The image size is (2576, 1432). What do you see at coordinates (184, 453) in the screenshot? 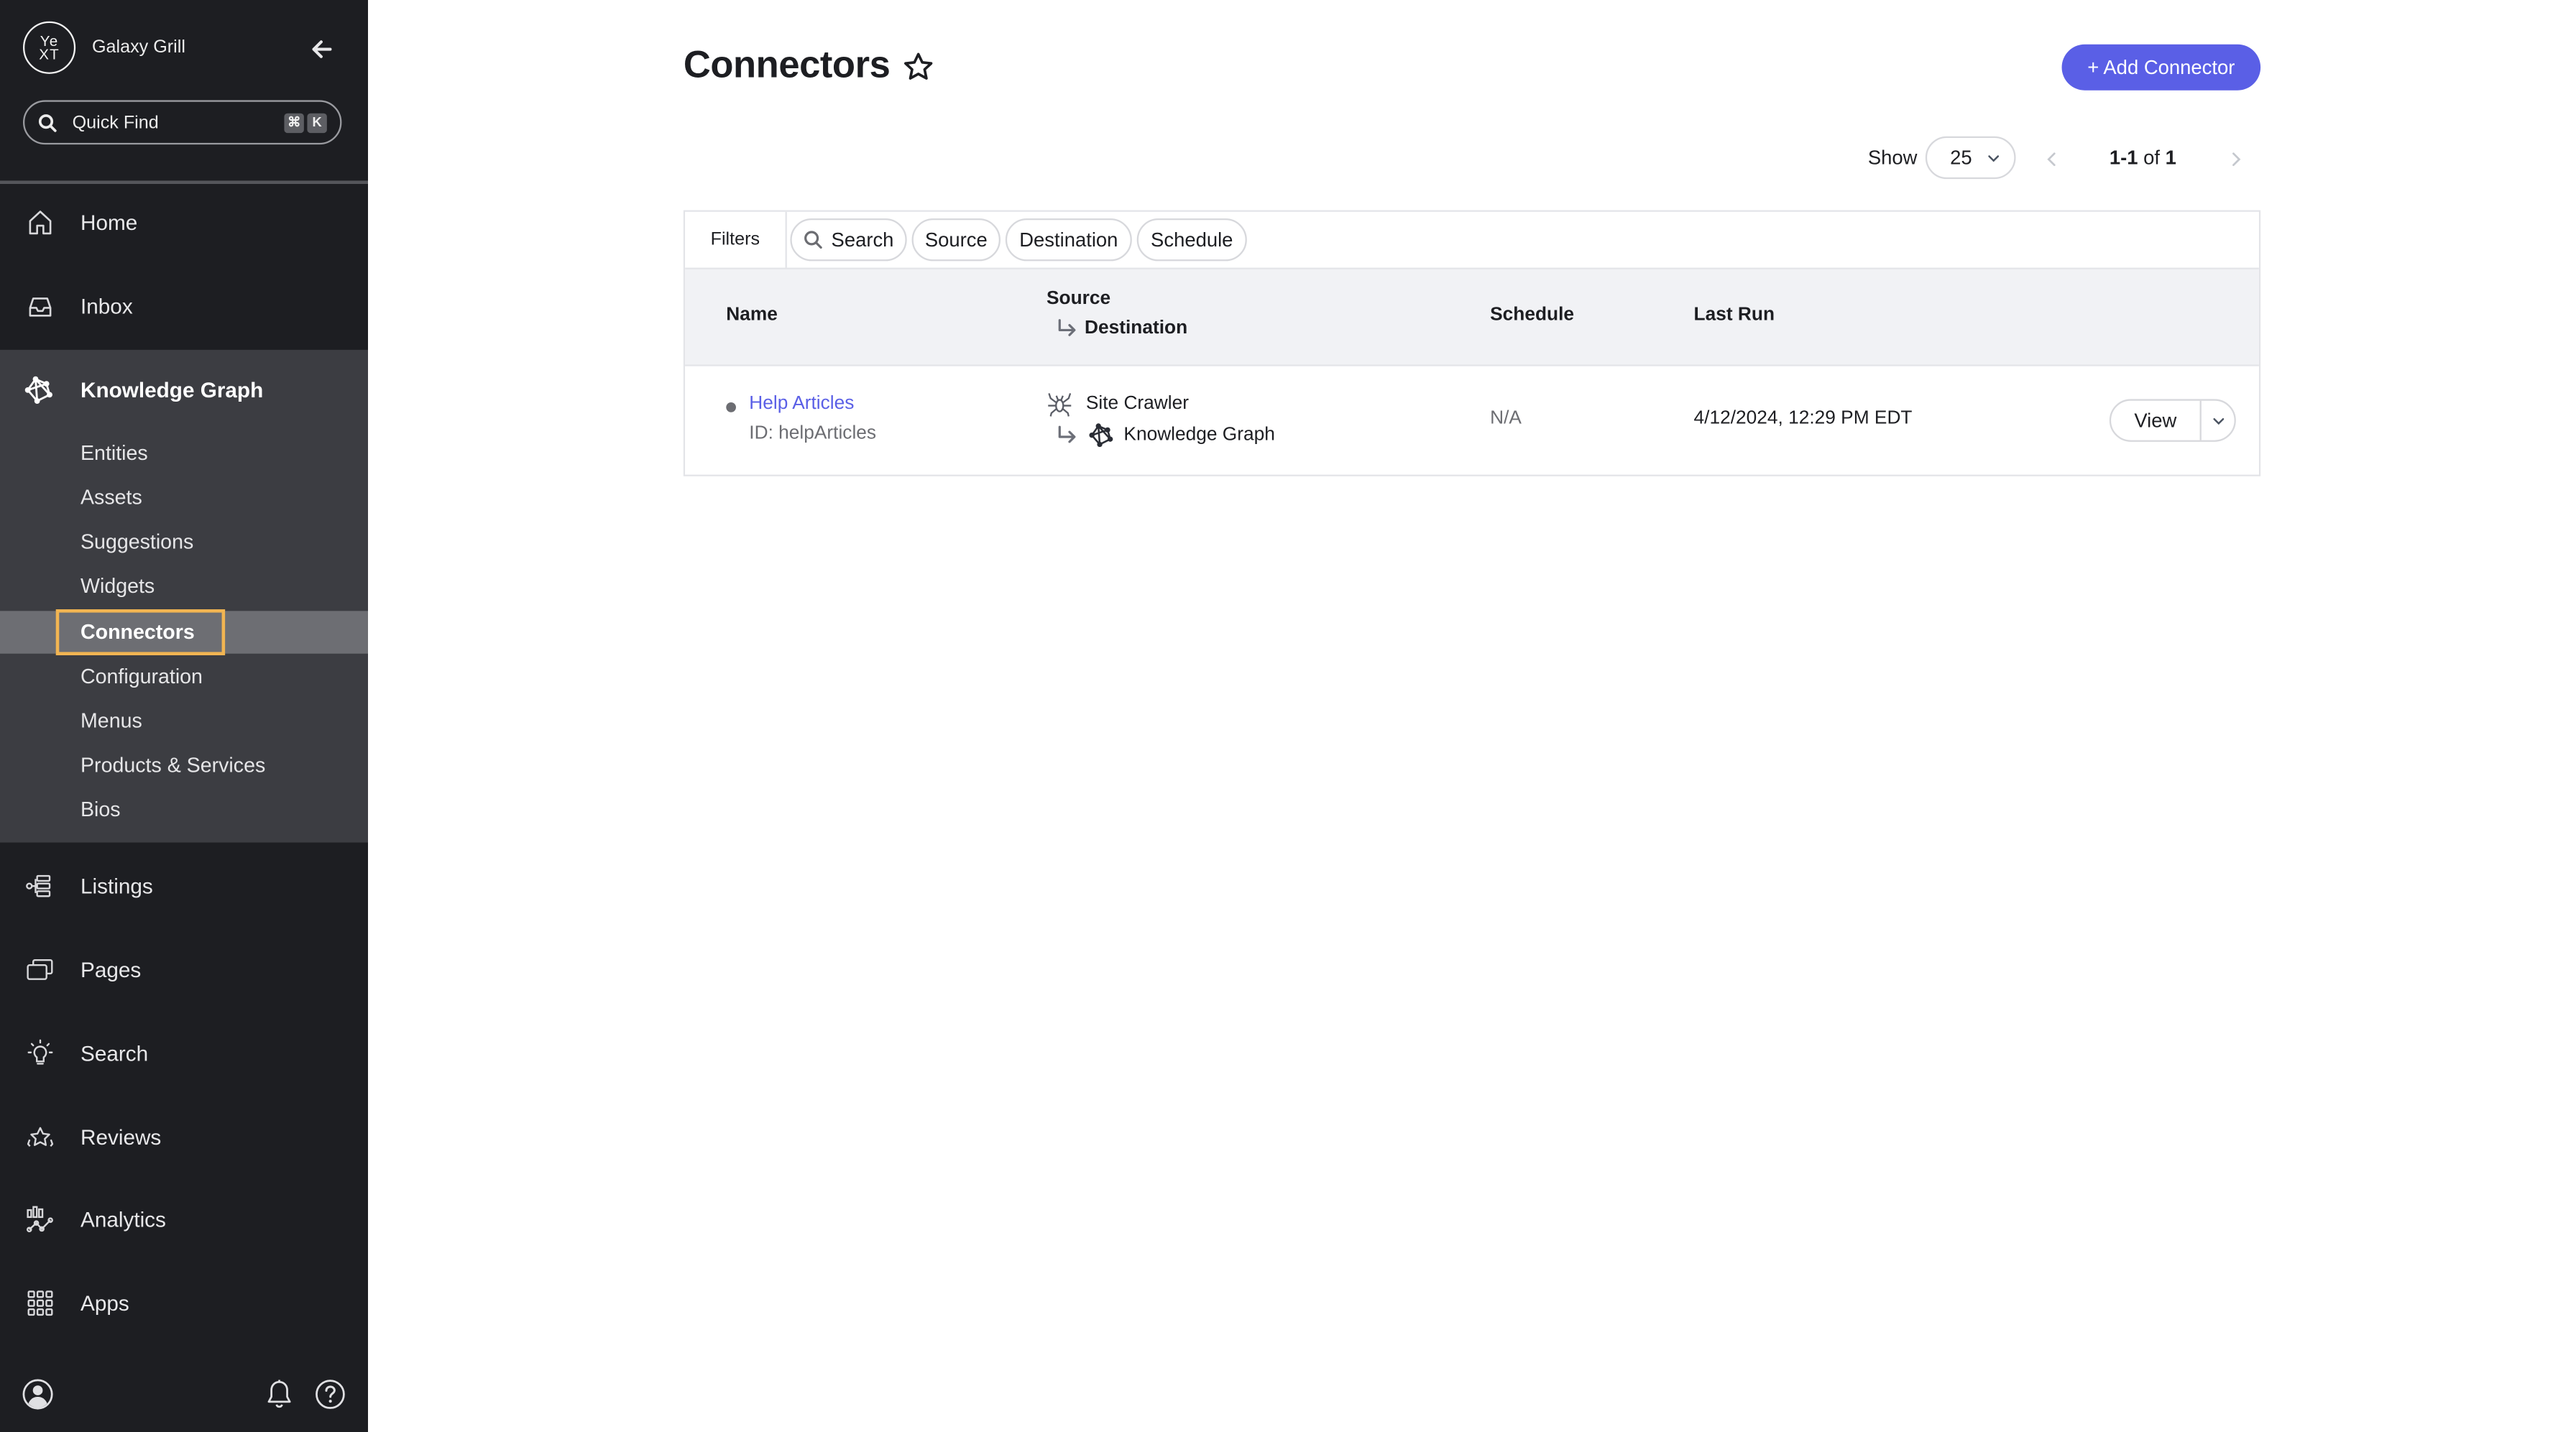
I see `sidebar-subitem-entities: Entities` at bounding box center [184, 453].